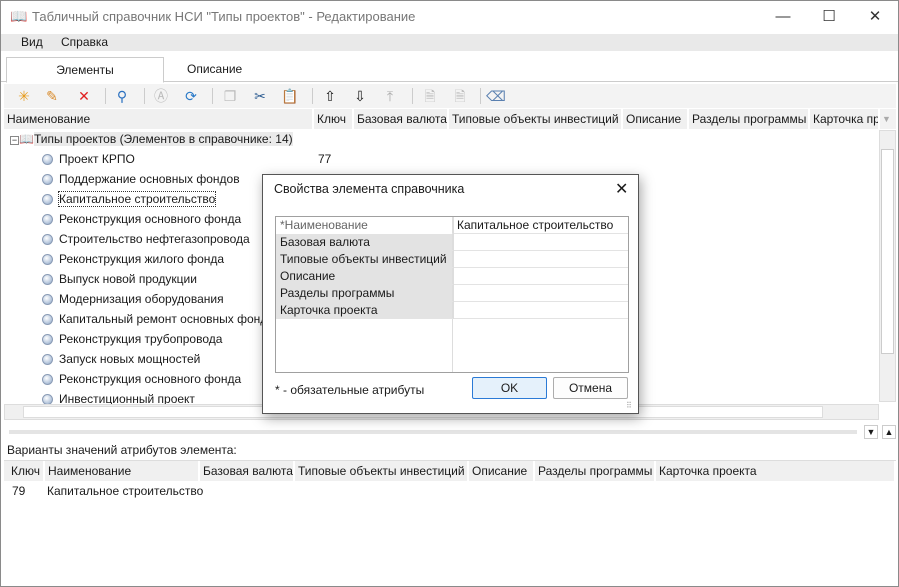 This screenshot has height=587, width=899. What do you see at coordinates (32, 42) in the screenshot?
I see `menu-view: Вид` at bounding box center [32, 42].